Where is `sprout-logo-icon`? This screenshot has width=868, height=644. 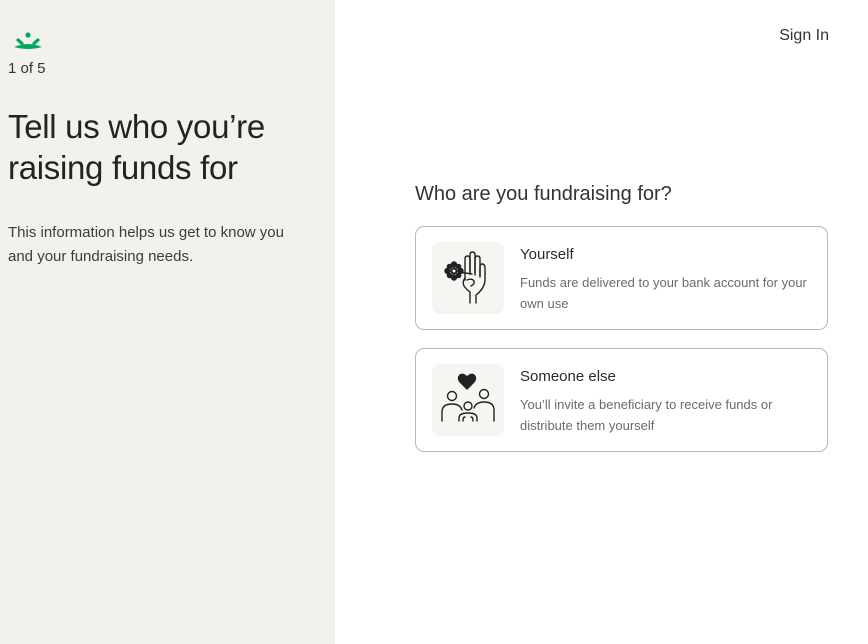
sprout-logo-icon is located at coordinates (28, 40).